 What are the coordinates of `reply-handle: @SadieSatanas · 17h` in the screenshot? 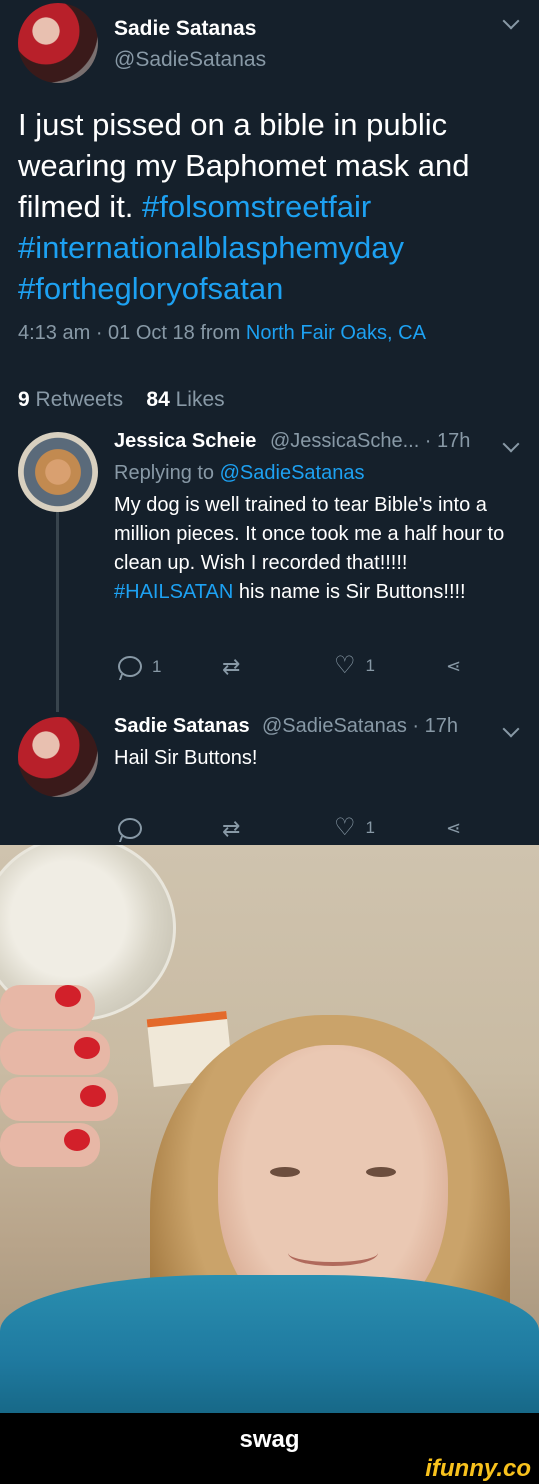 It's located at (360, 726).